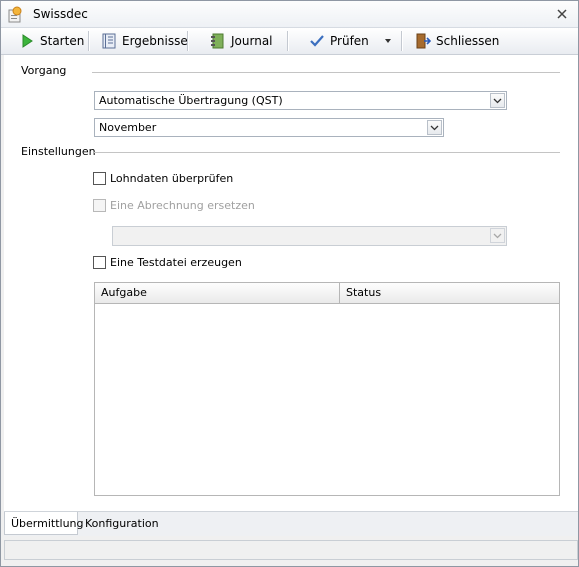 Image resolution: width=579 pixels, height=567 pixels. I want to click on check-payroll-checkbox: Lohndaten überprüfen, so click(163, 178).